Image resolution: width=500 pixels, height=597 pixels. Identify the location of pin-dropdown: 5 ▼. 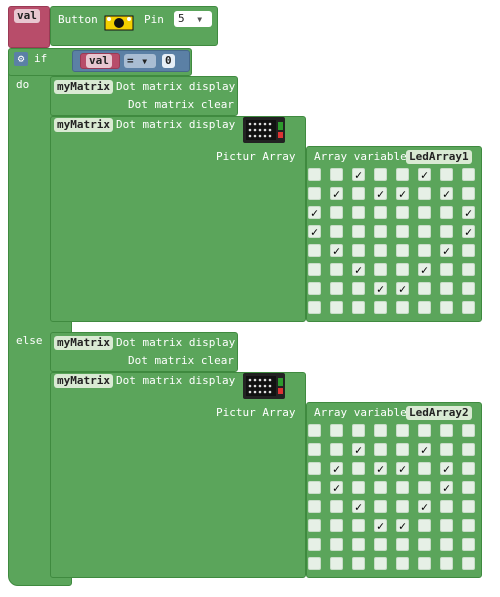
(193, 19).